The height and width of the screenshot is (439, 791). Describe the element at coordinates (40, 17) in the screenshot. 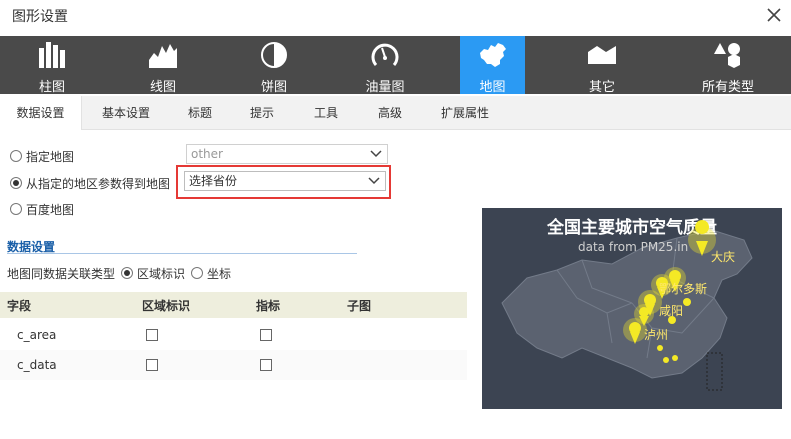

I see `dialog-title: 图形设置` at that location.